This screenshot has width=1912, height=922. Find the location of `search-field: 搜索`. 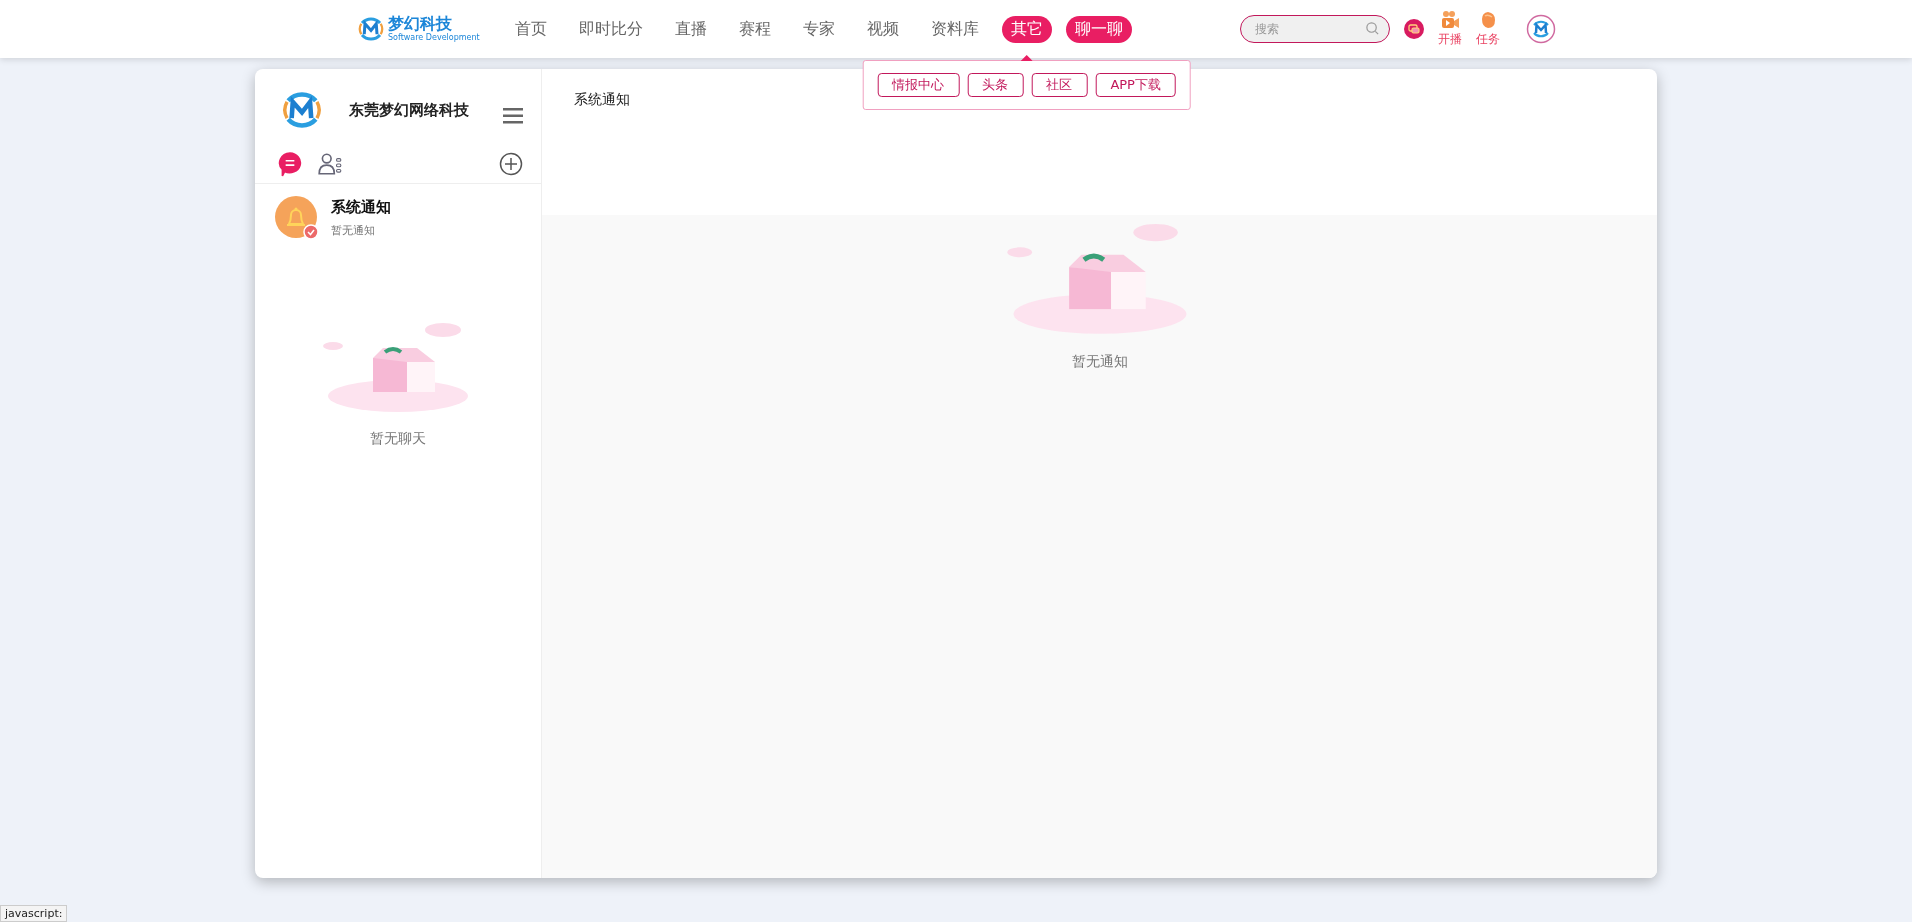

search-field: 搜索 is located at coordinates (1315, 29).